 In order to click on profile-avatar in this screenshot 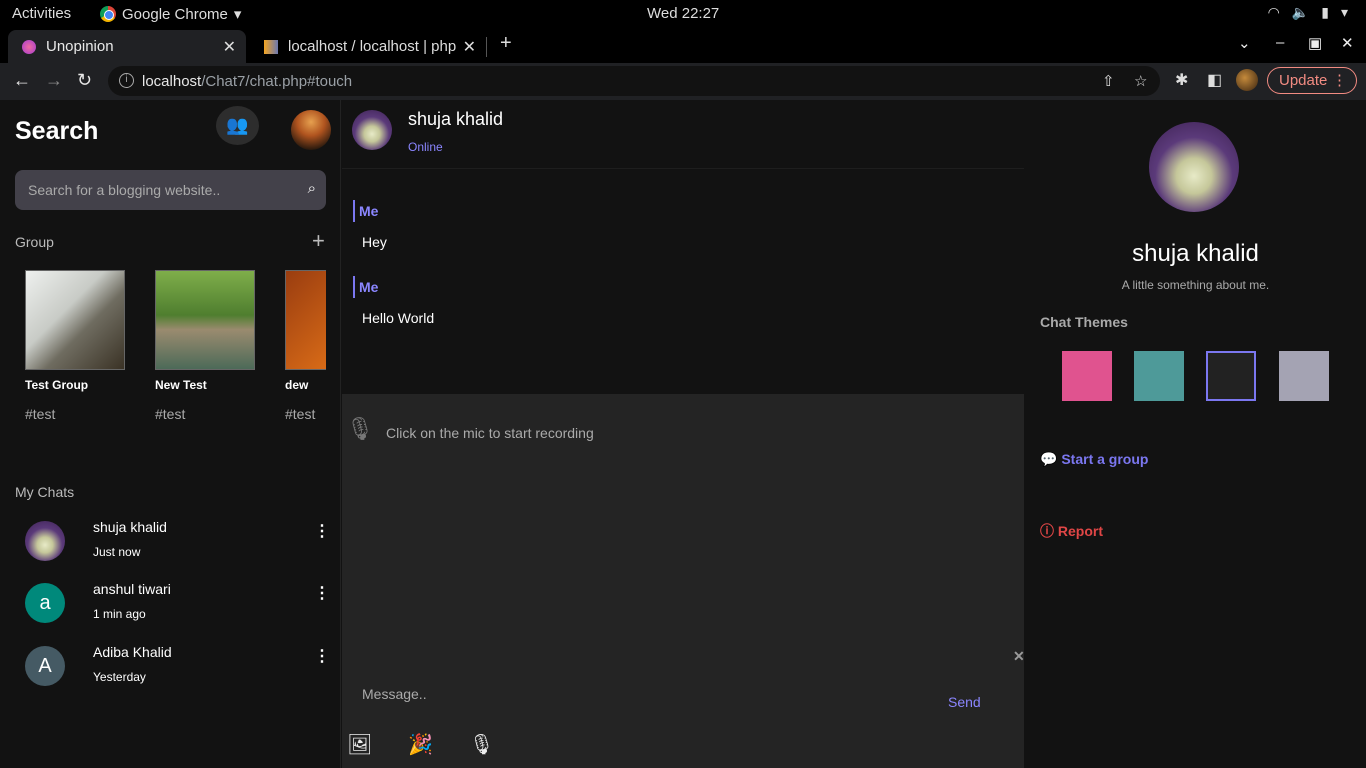, I will do `click(1247, 80)`.